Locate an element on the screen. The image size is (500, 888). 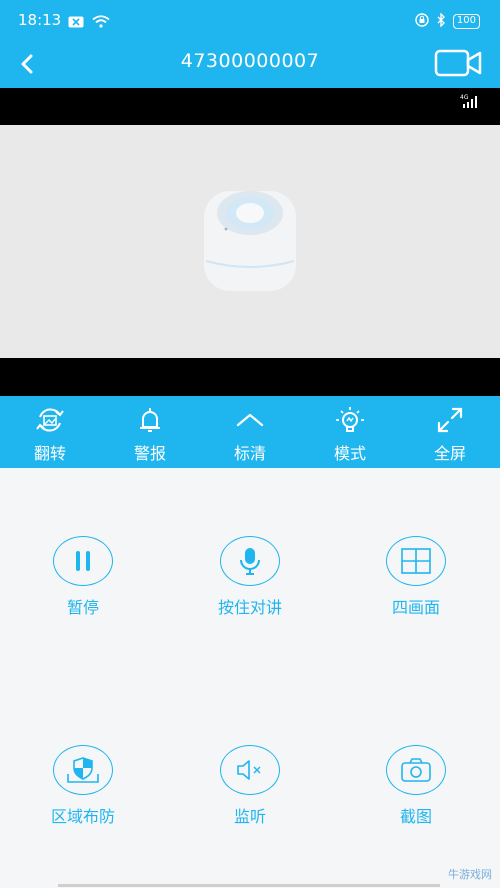
svg-text: 4G is located at coordinates (464, 97).